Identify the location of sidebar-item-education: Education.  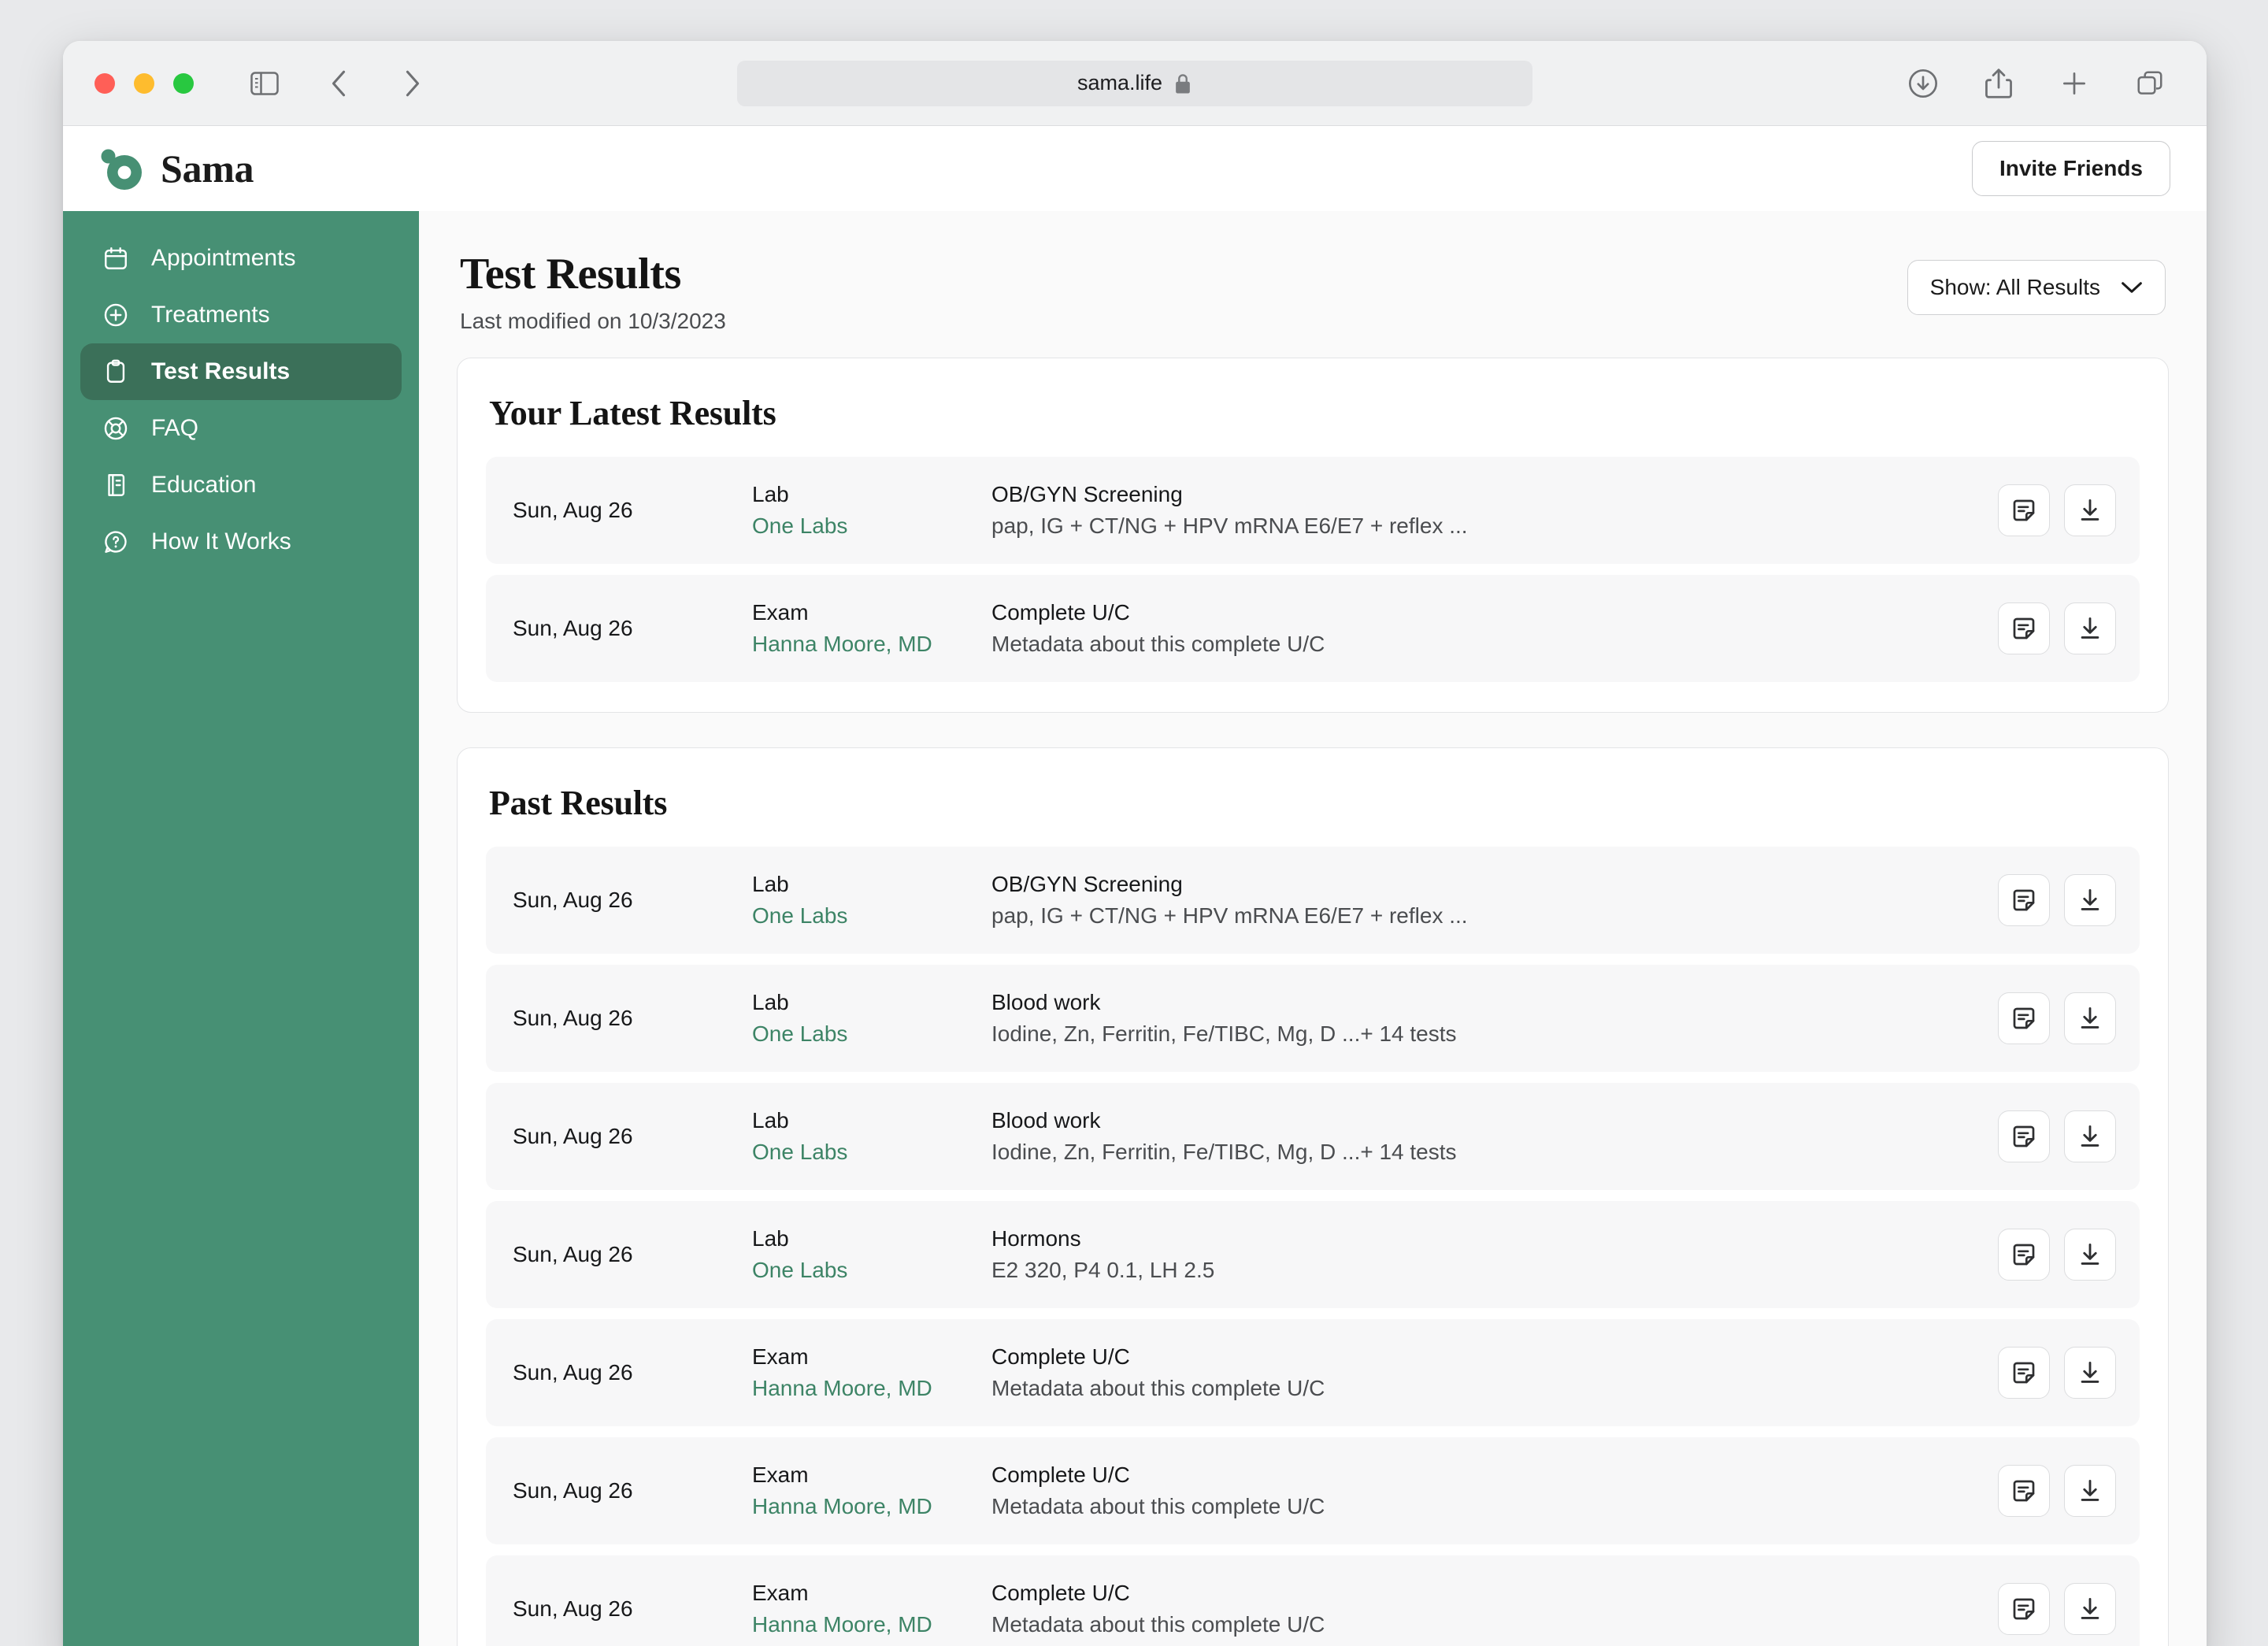
(241, 485).